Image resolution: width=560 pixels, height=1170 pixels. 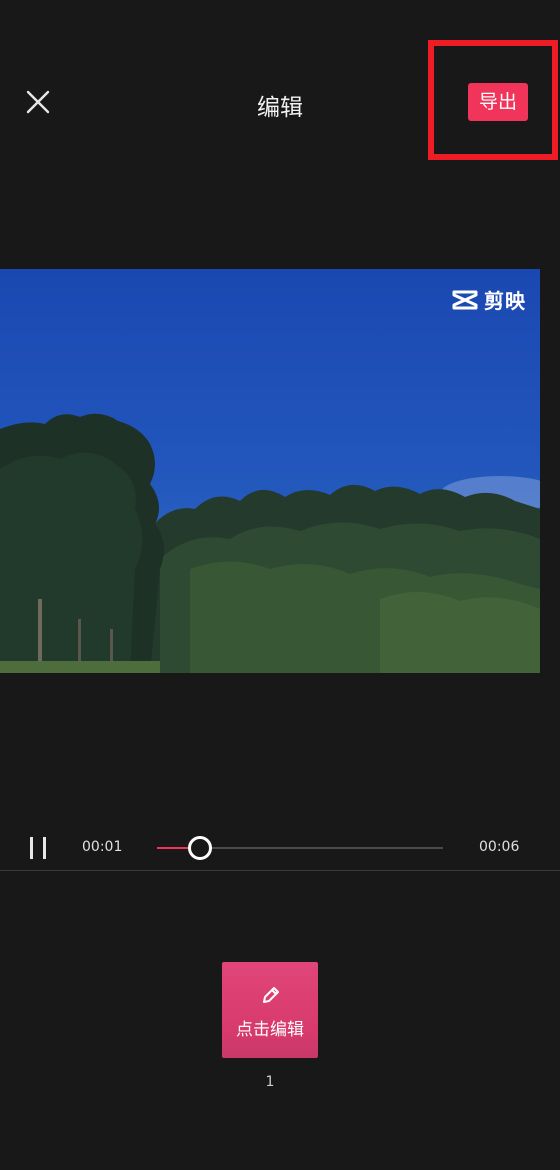 What do you see at coordinates (505, 301) in the screenshot?
I see `watermark-text: 剪映` at bounding box center [505, 301].